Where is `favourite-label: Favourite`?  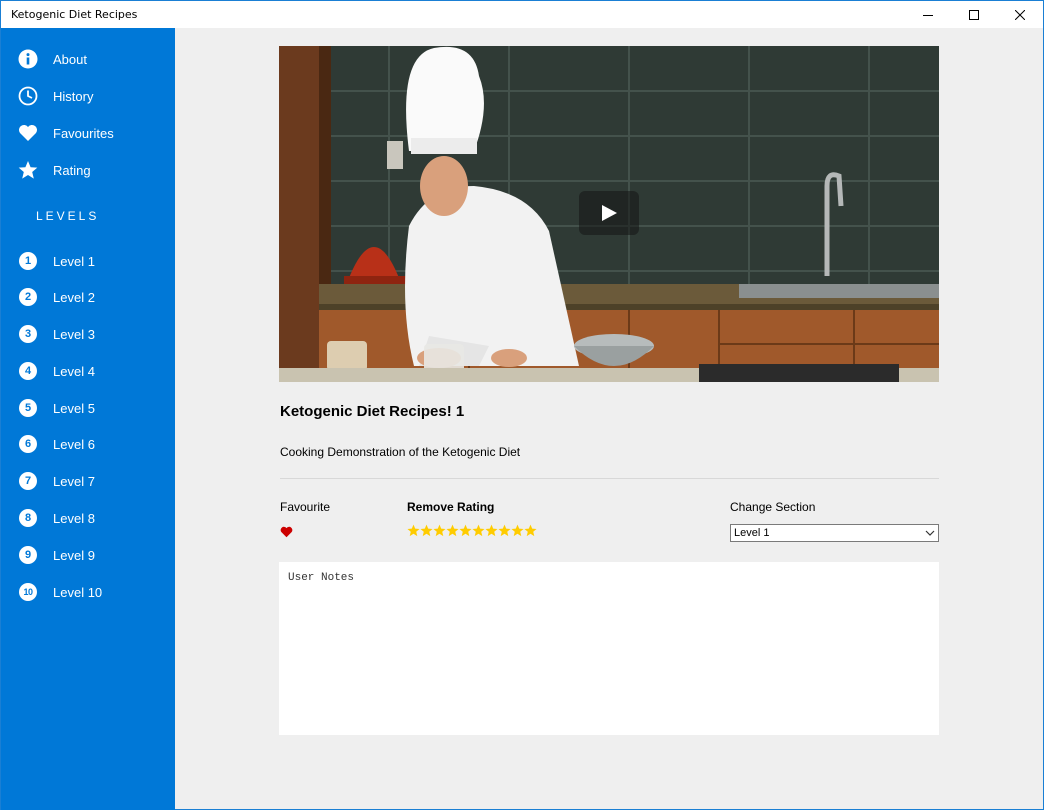 favourite-label: Favourite is located at coordinates (305, 507).